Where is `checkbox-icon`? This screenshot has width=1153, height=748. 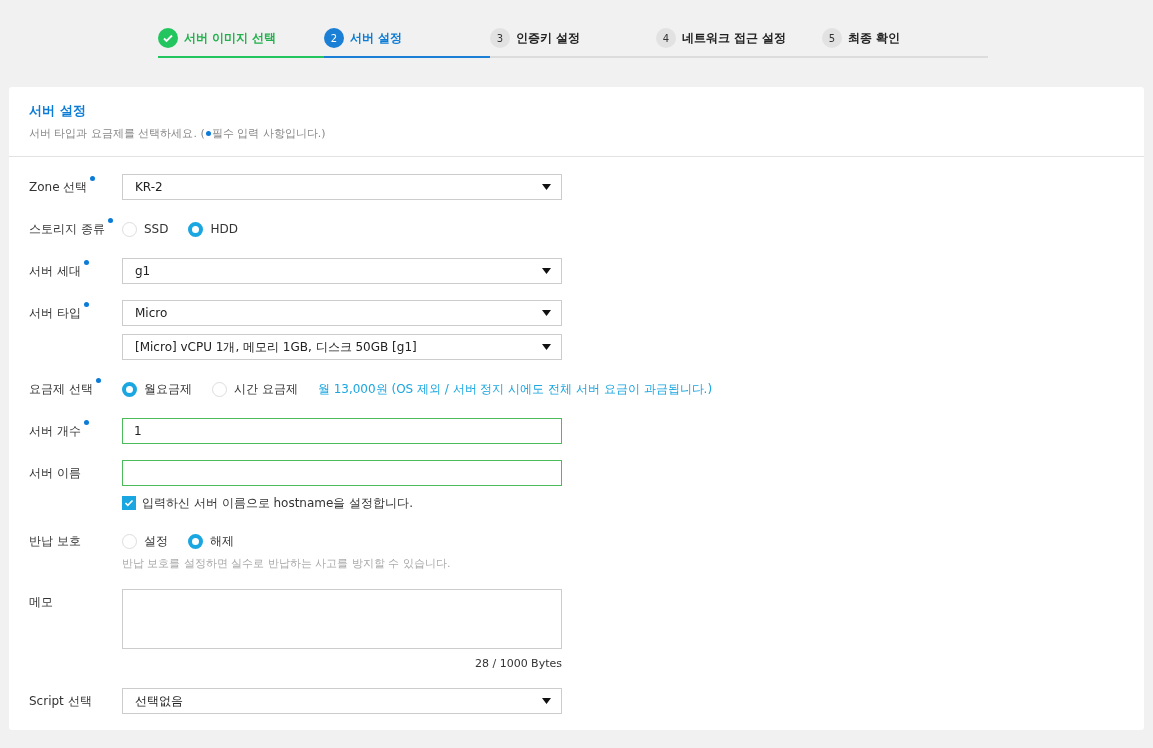 checkbox-icon is located at coordinates (129, 503).